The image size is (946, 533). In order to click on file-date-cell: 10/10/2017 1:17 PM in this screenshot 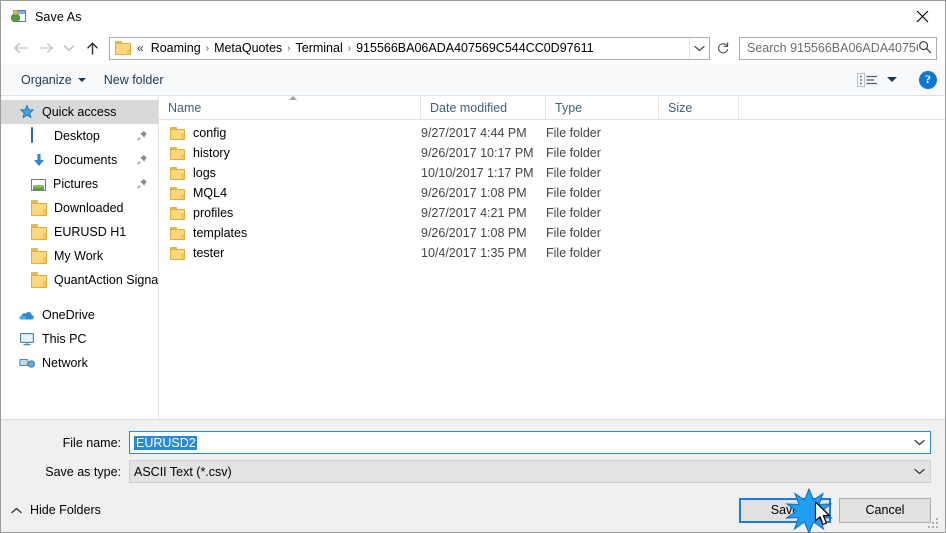, I will do `click(477, 173)`.